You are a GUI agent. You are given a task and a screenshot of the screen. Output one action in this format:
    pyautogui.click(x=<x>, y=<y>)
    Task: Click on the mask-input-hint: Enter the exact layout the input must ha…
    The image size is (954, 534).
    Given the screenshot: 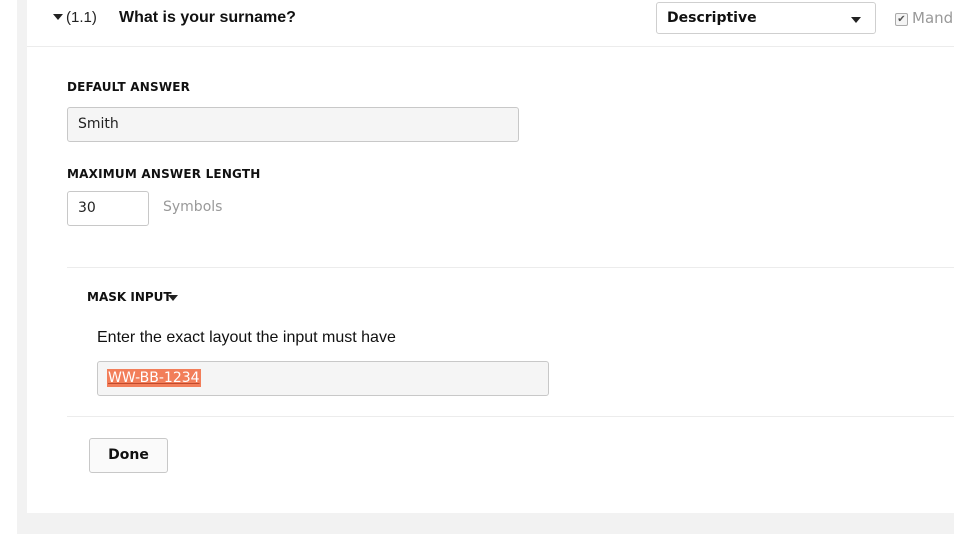 What is the action you would take?
    pyautogui.click(x=246, y=337)
    